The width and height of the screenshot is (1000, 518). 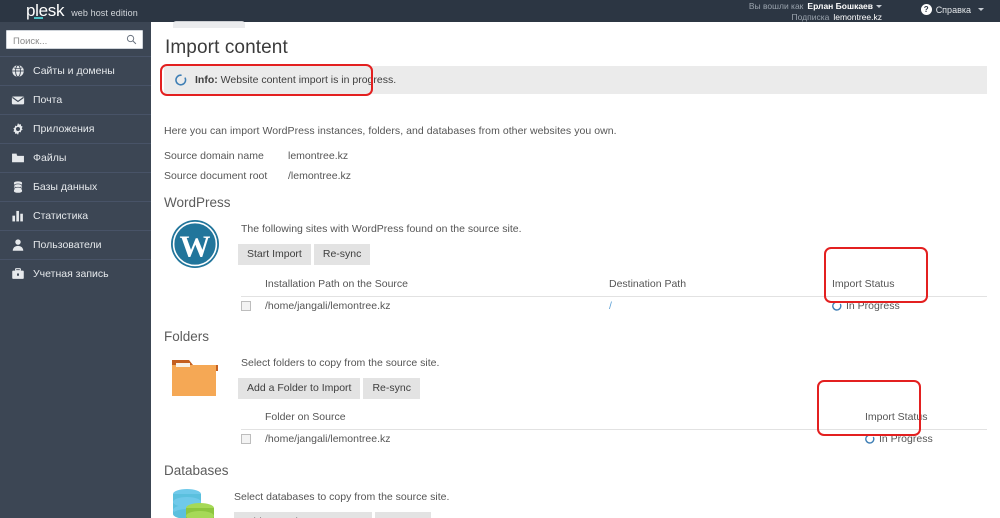 I want to click on column-header-import-status: Import Status, so click(x=896, y=417).